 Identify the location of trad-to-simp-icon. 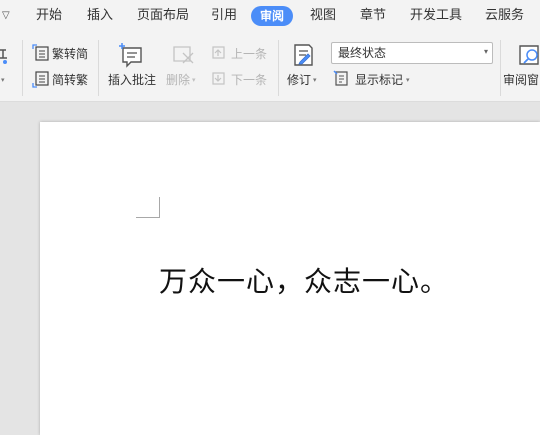
(40, 52).